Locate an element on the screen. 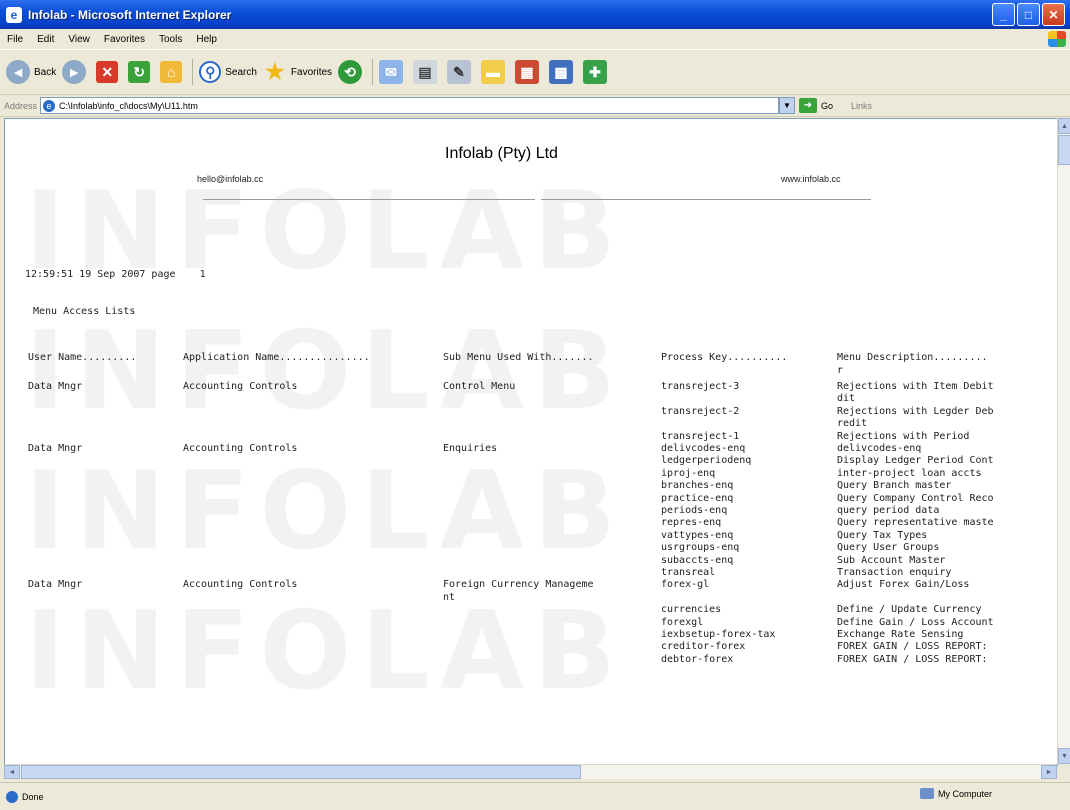  history-button: ⟲ is located at coordinates (352, 72).